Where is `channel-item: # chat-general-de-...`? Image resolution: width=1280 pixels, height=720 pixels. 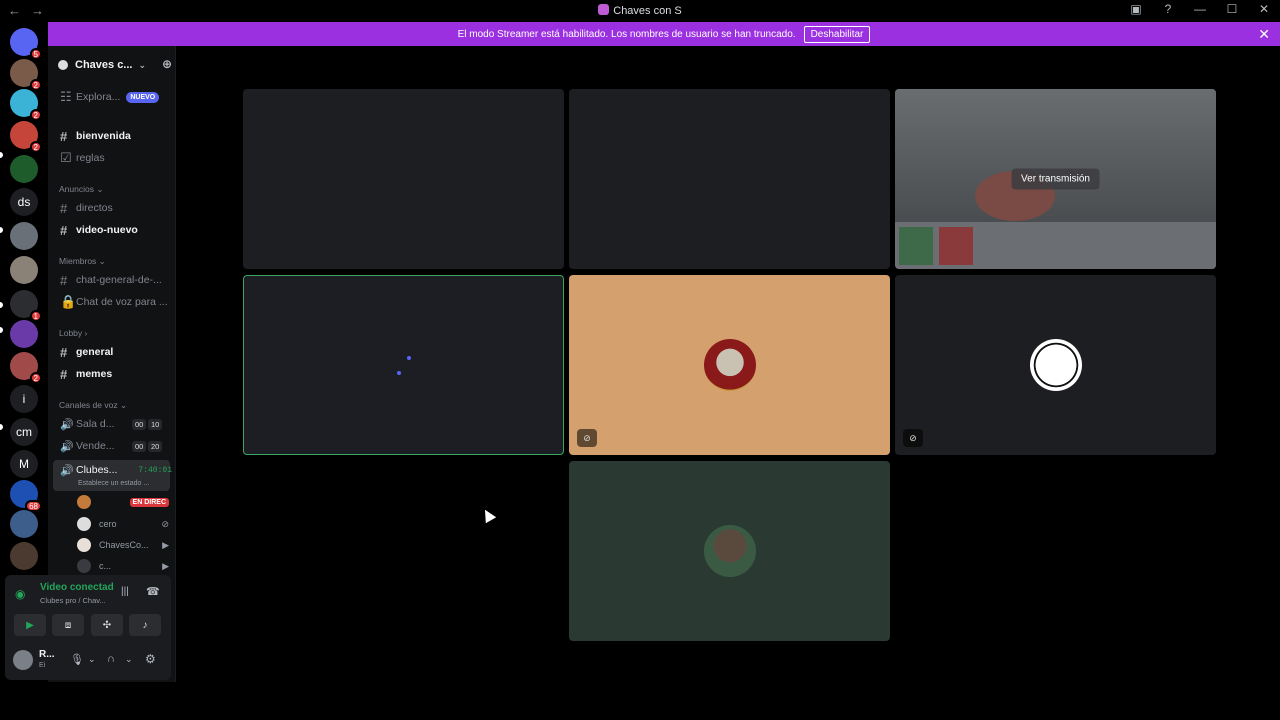
channel-item: # chat-general-de-... is located at coordinates (116, 280).